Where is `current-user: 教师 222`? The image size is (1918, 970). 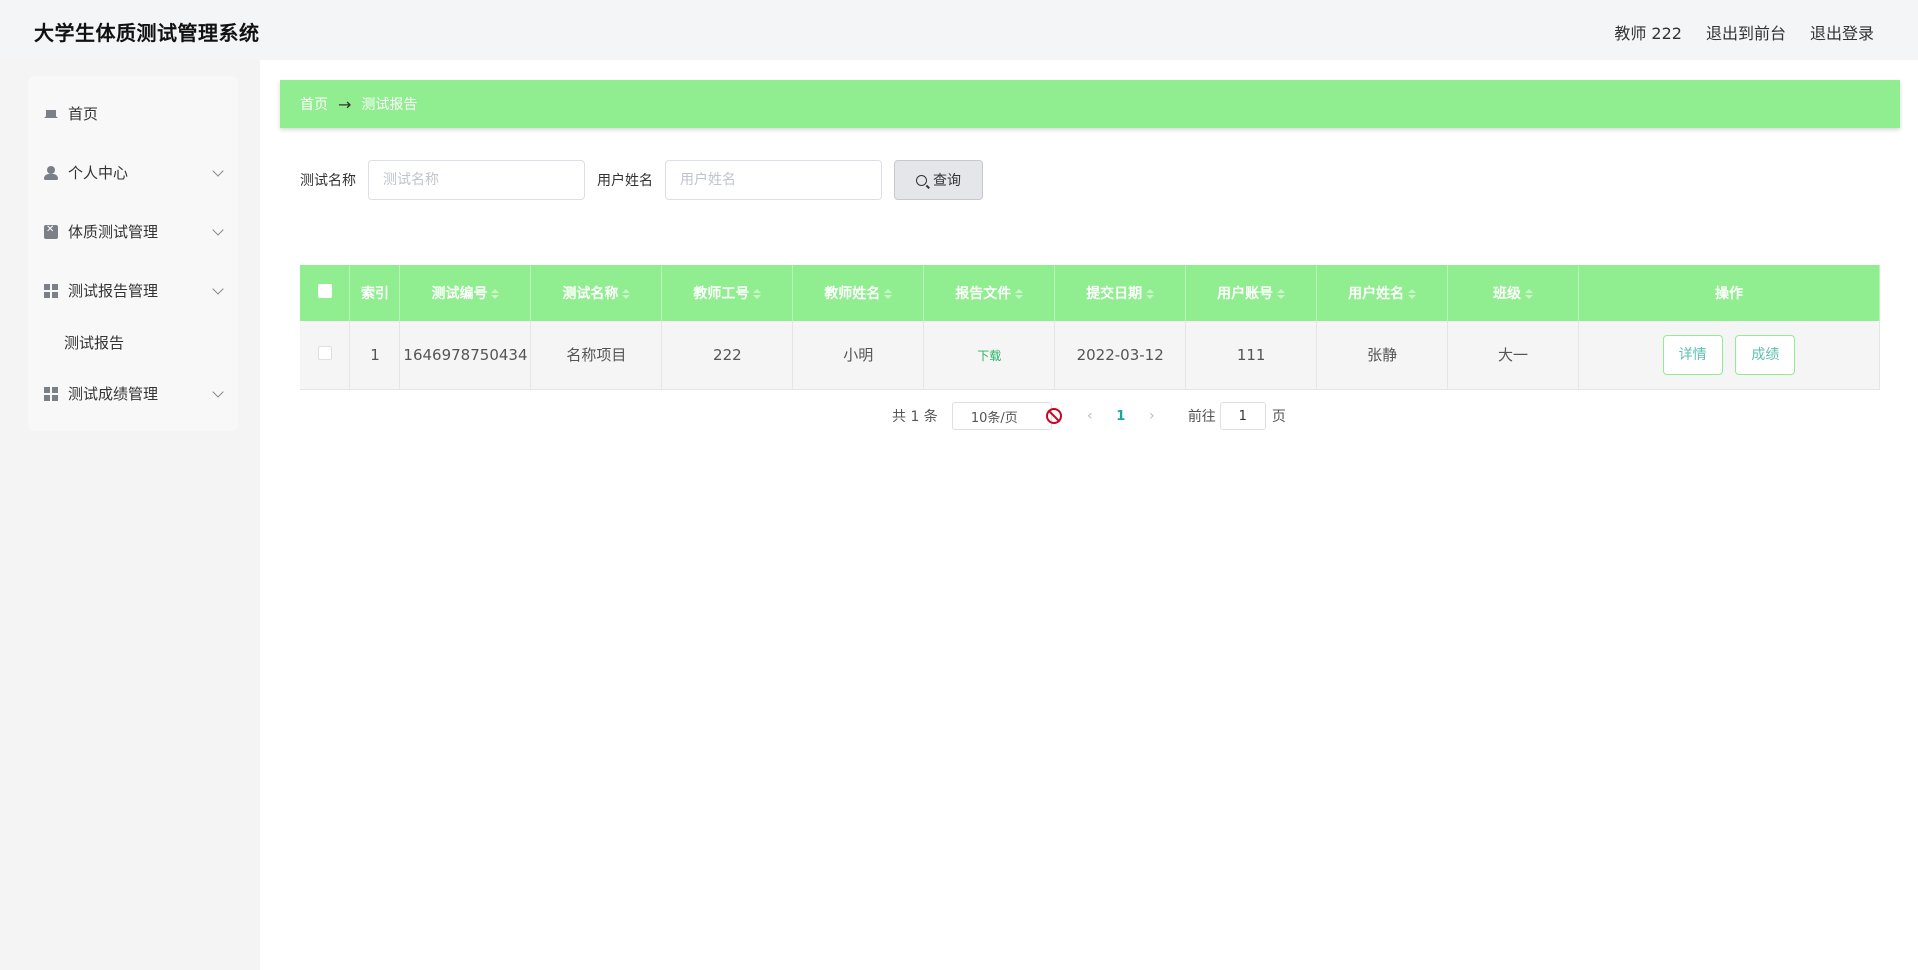 current-user: 教师 222 is located at coordinates (1648, 33).